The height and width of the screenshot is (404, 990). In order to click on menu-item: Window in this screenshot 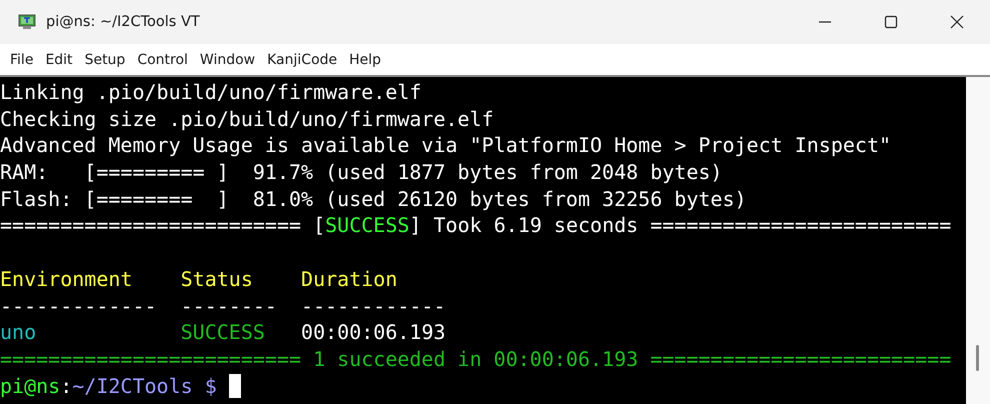, I will do `click(228, 60)`.